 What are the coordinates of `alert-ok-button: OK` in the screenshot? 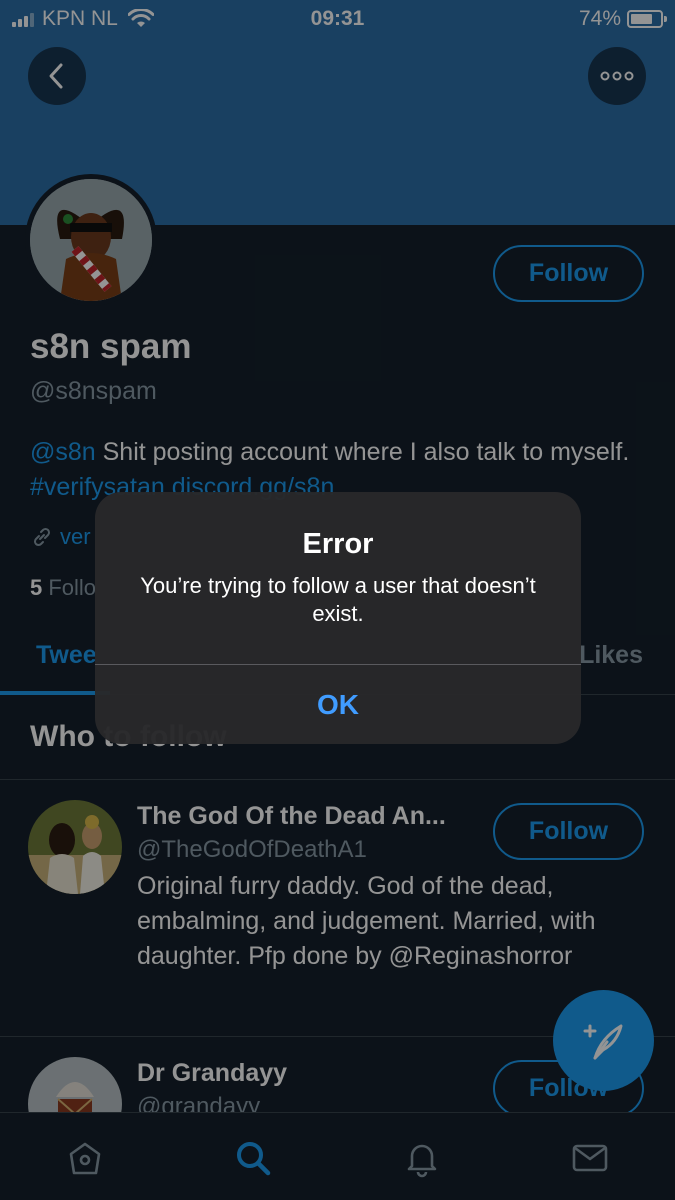 It's located at (338, 704).